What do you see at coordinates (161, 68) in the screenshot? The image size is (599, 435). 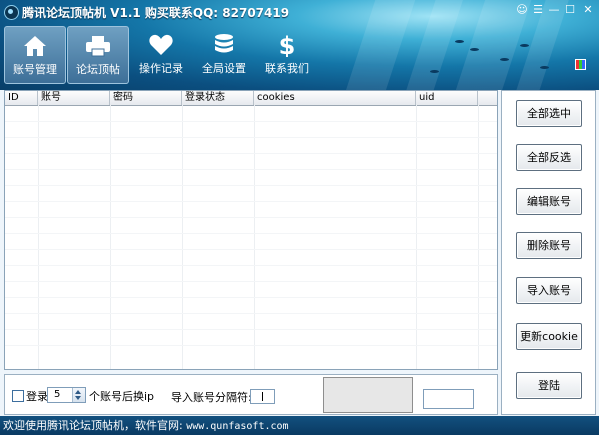 I see `tab-label: 操作记录` at bounding box center [161, 68].